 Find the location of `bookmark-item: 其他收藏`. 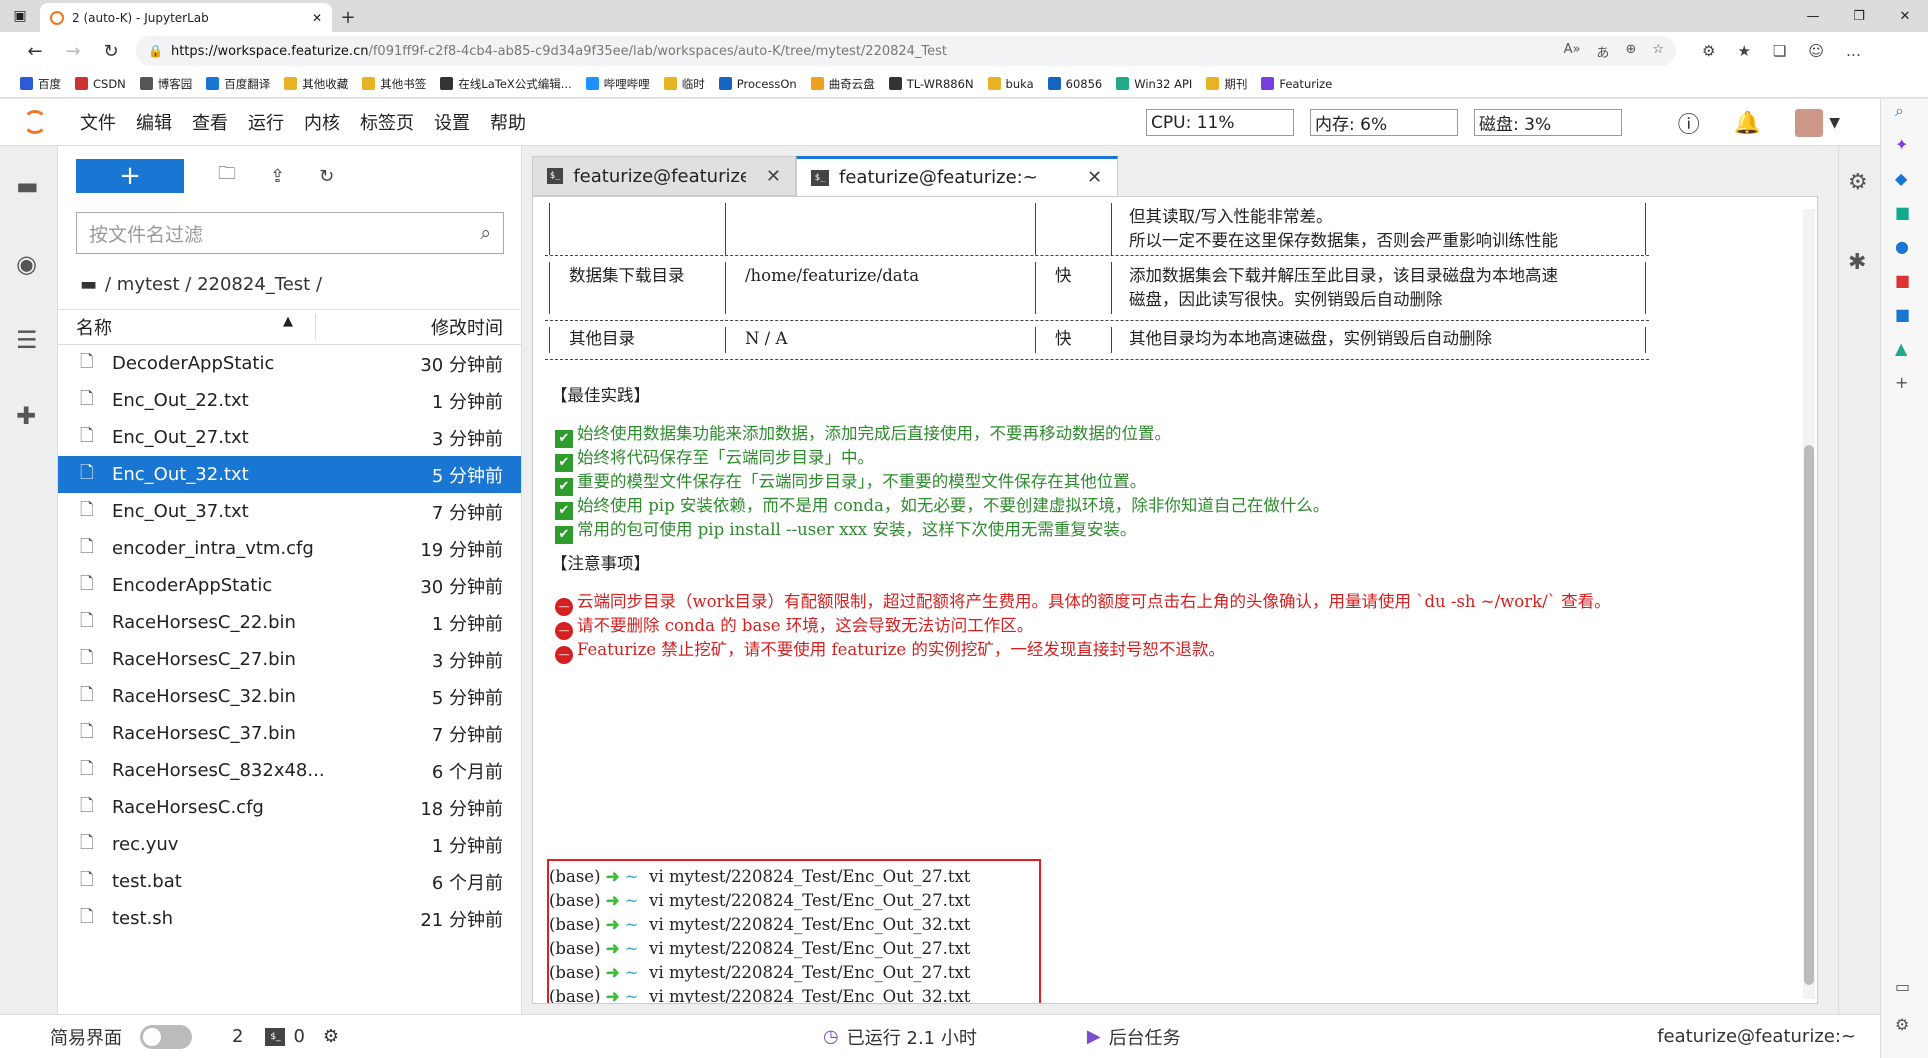

bookmark-item: 其他收藏 is located at coordinates (316, 84).